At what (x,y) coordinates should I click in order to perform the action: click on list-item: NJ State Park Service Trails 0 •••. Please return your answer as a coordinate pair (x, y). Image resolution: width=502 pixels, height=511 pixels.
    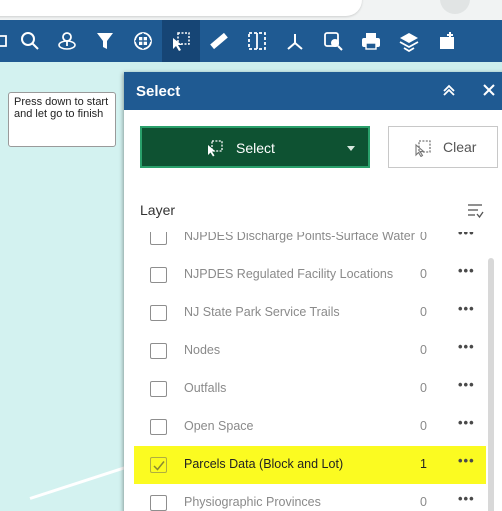
    Looking at the image, I should click on (309, 313).